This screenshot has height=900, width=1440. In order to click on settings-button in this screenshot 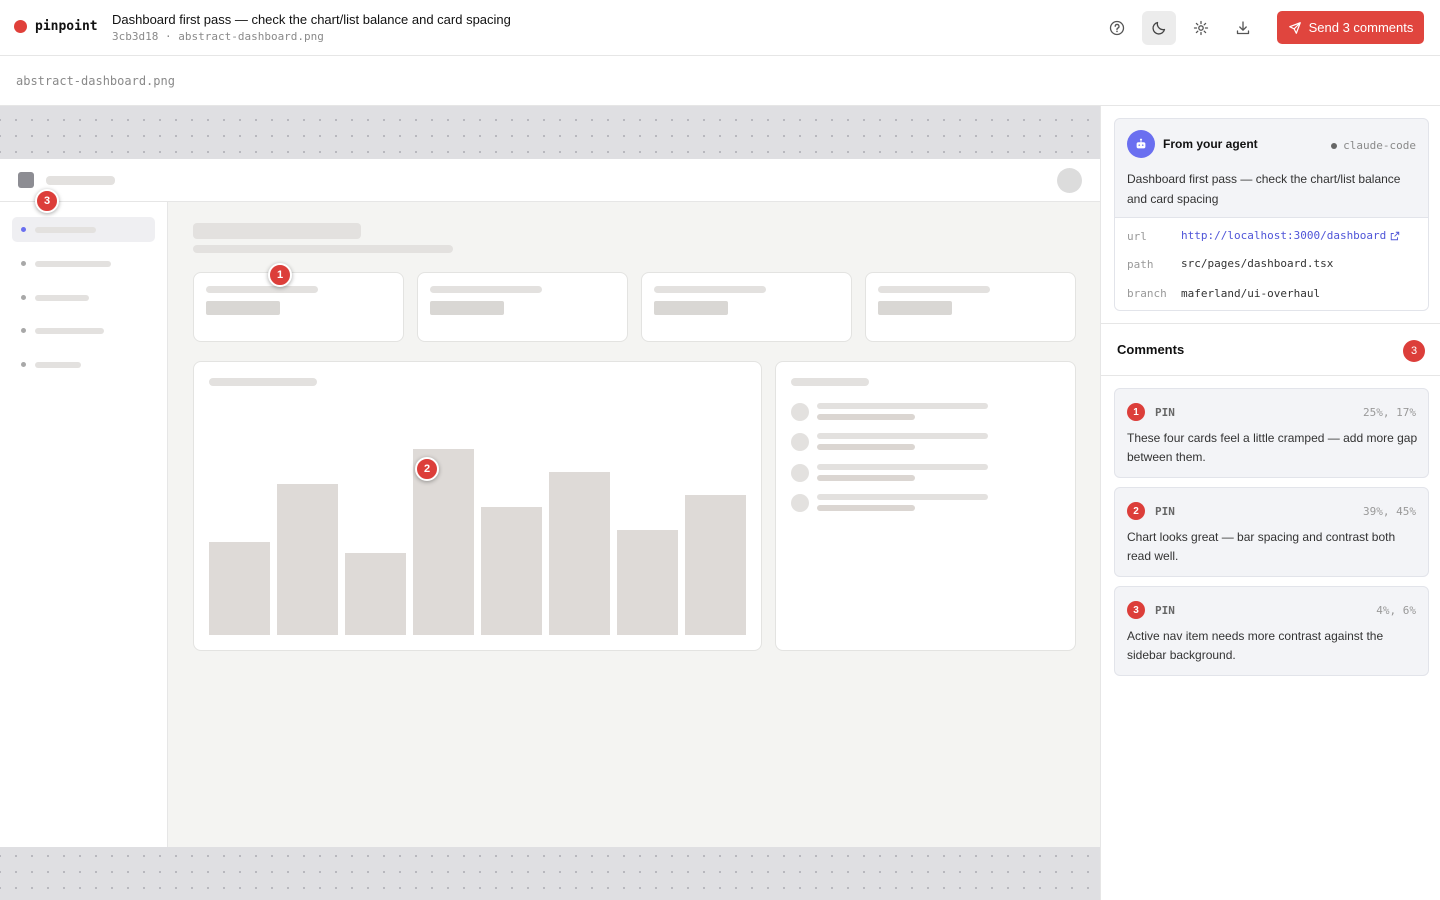, I will do `click(1201, 28)`.